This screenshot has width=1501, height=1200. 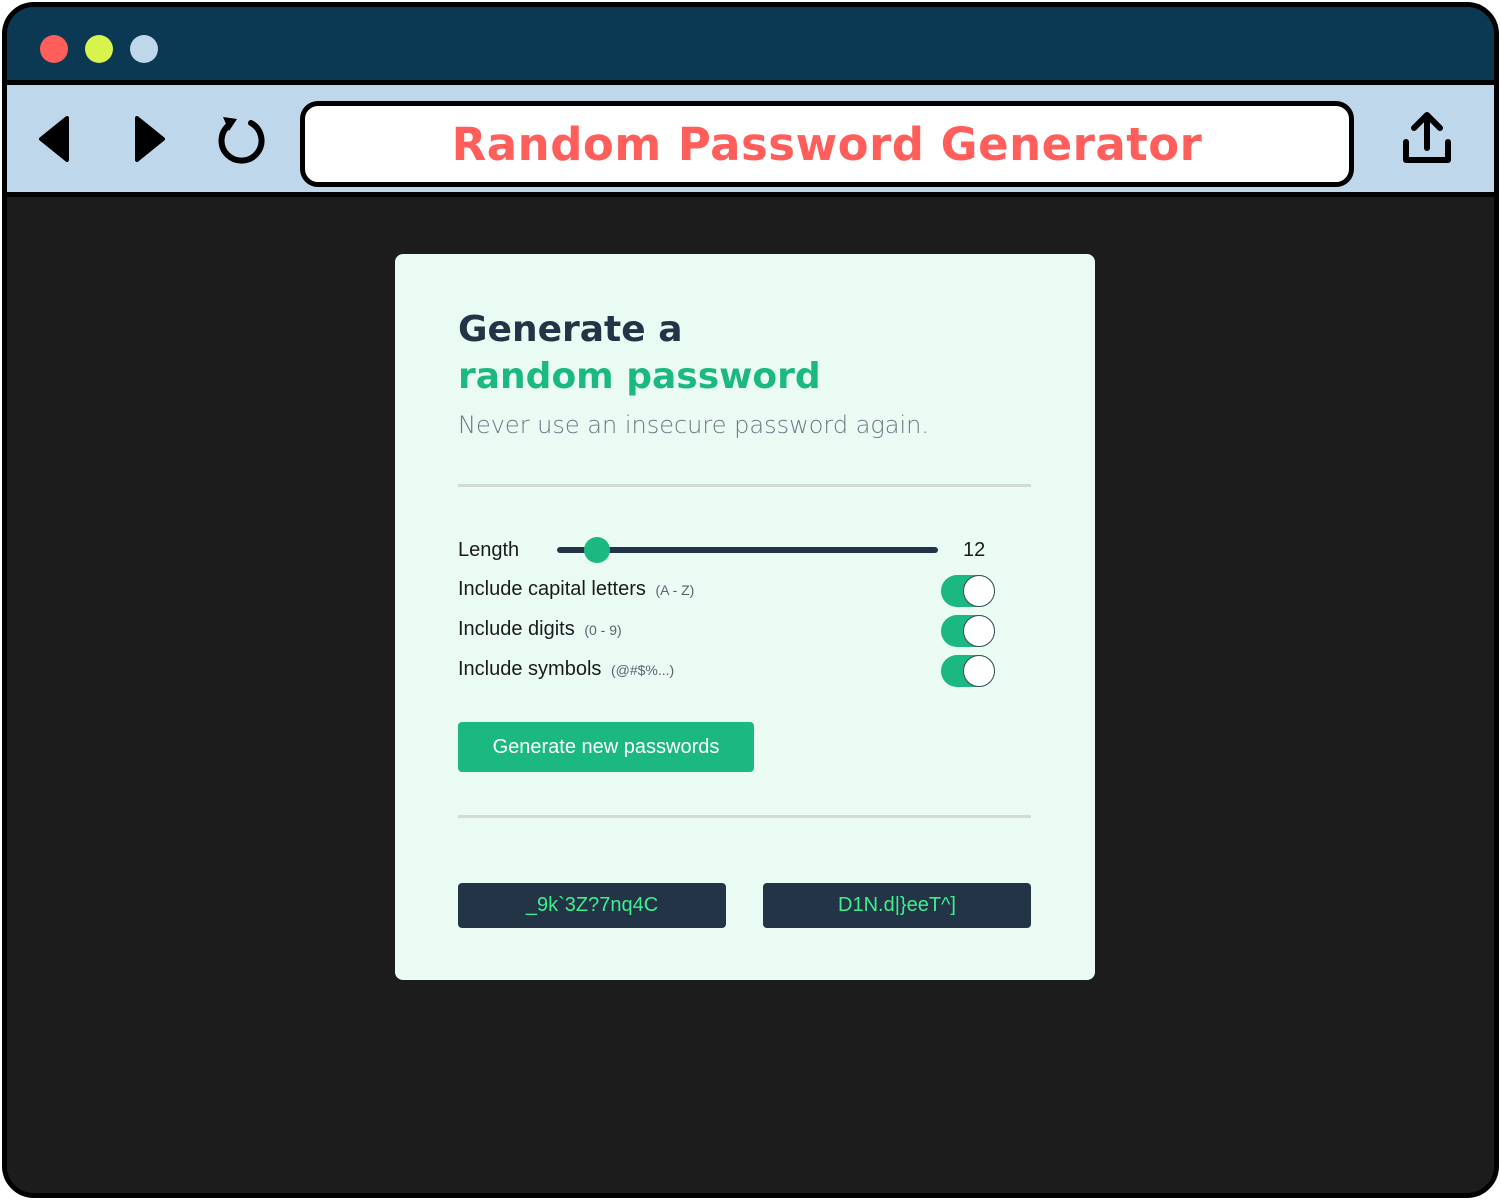 What do you see at coordinates (603, 630) in the screenshot?
I see `option-hint: (0 - 9)` at bounding box center [603, 630].